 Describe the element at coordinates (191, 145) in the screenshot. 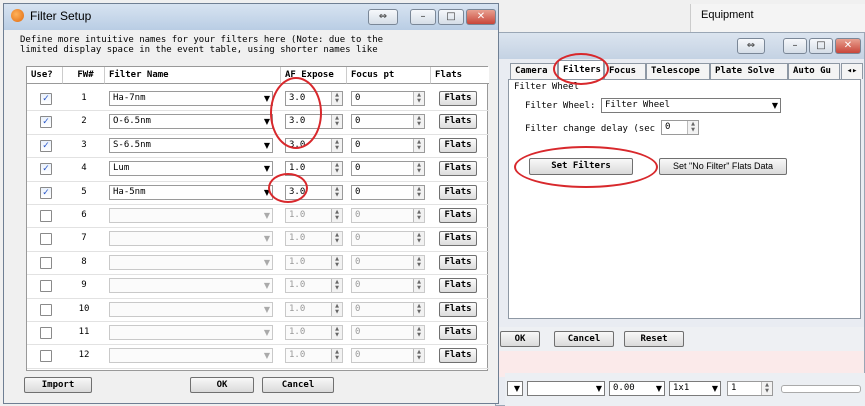

I see `filter-name-select: S-6.5nm ▼` at that location.